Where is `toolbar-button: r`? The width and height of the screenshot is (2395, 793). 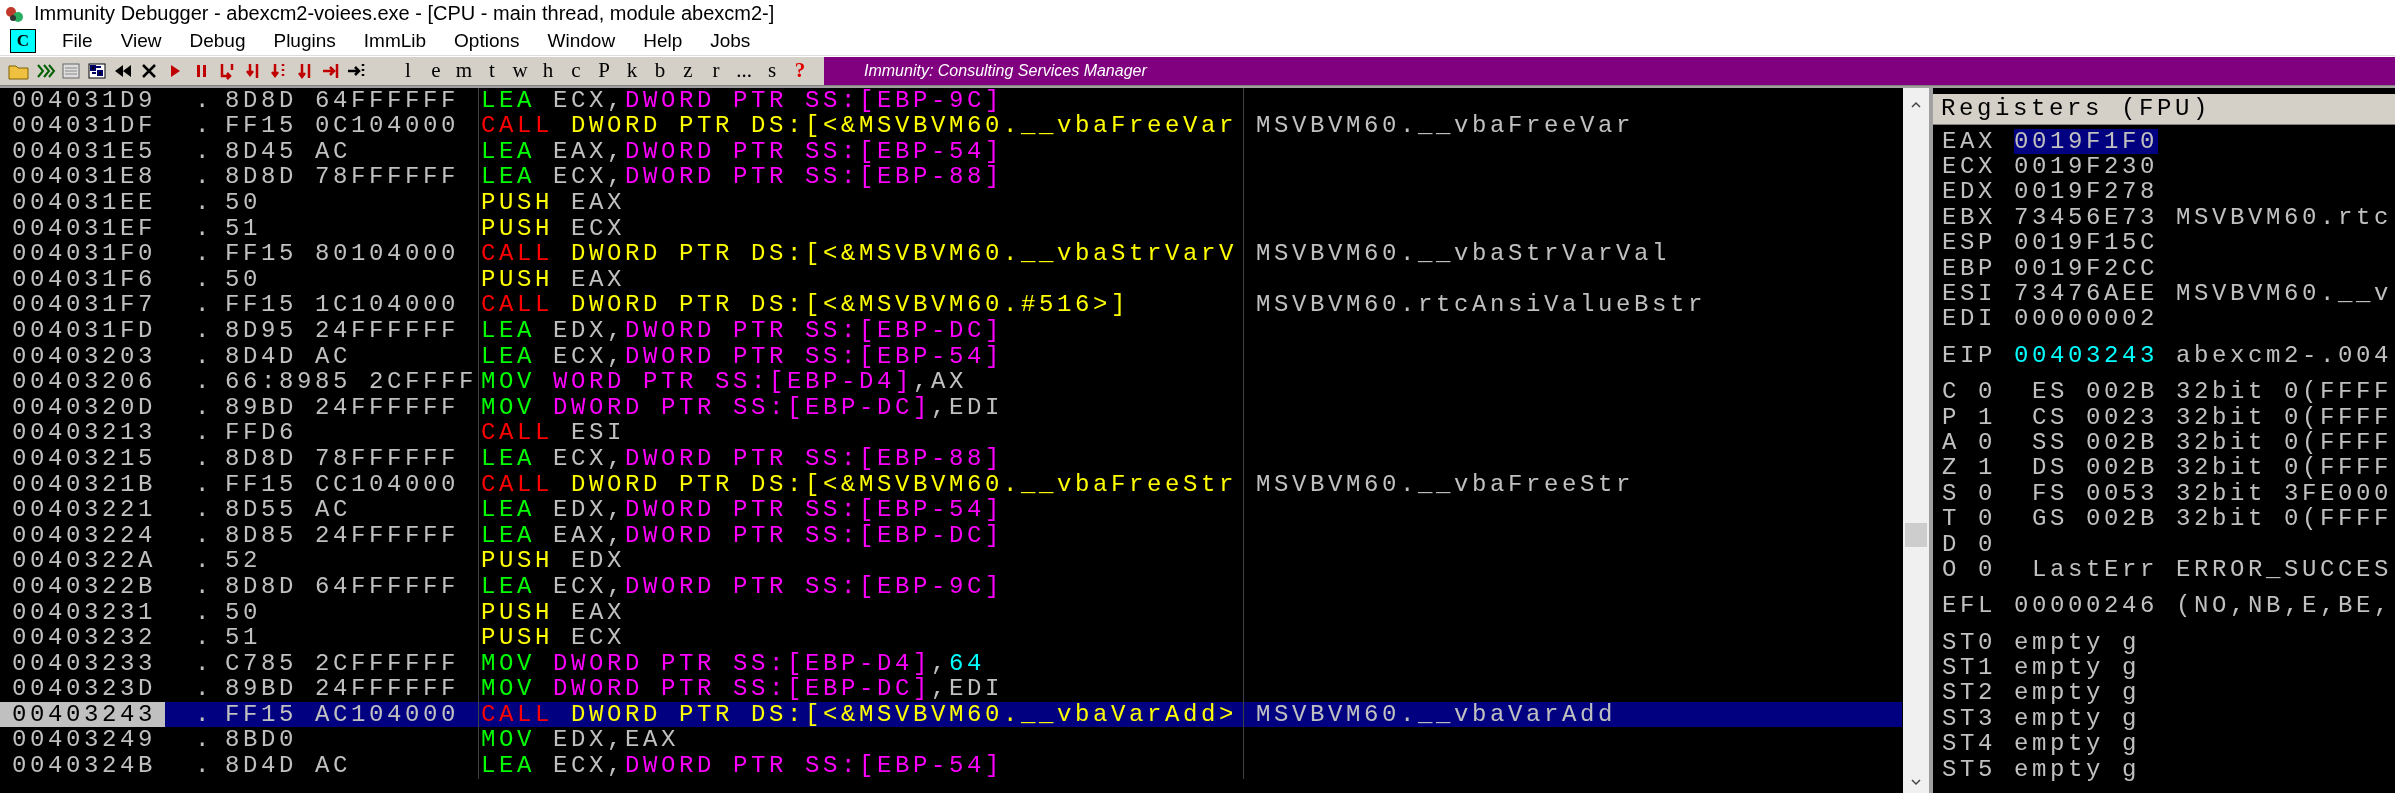 toolbar-button: r is located at coordinates (716, 71).